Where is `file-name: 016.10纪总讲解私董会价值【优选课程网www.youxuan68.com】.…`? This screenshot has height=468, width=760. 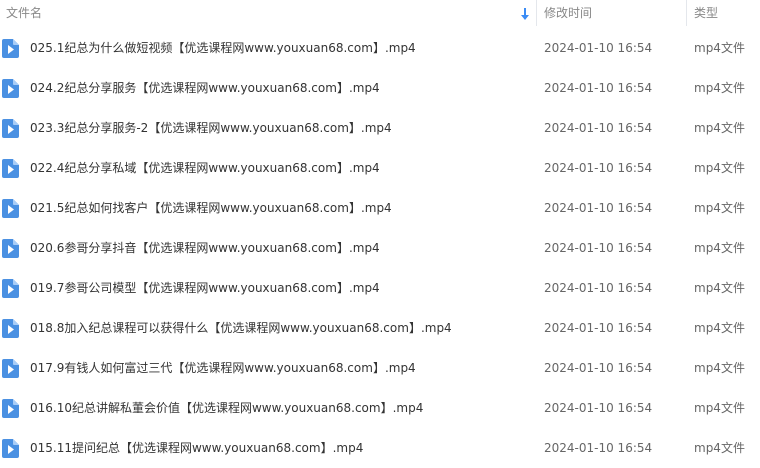 file-name: 016.10纪总讲解私董会价值【优选课程网www.youxuan68.com】.… is located at coordinates (227, 408).